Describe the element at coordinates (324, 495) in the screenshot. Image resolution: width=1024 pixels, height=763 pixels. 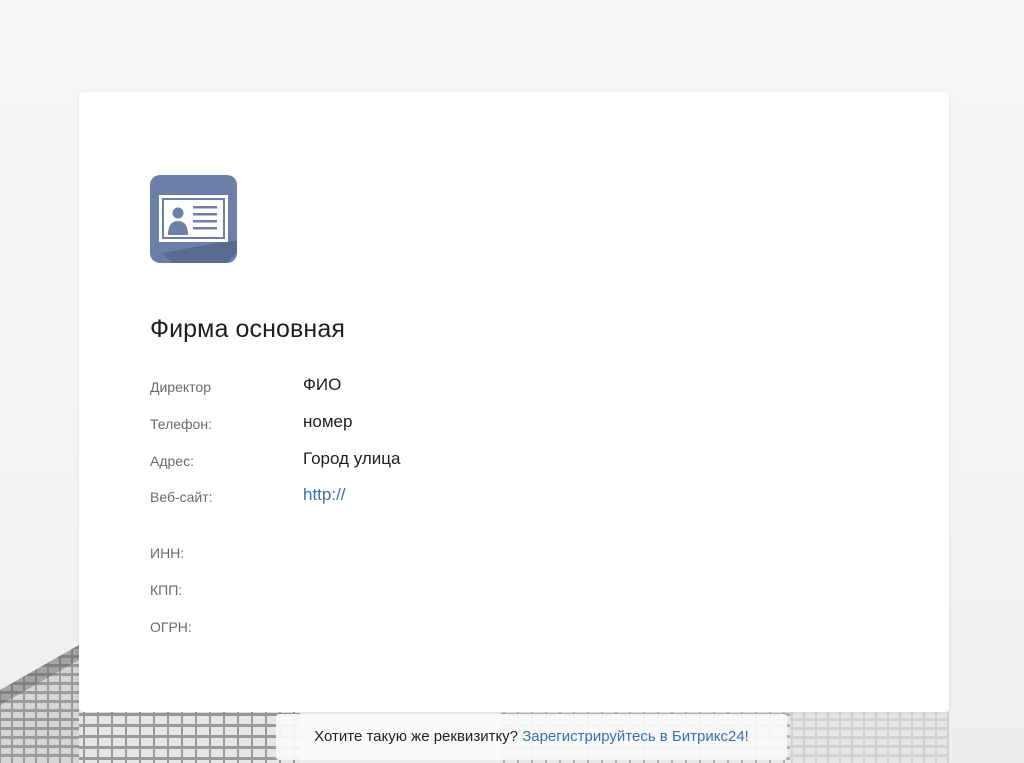
I see `website-link: http://` at that location.